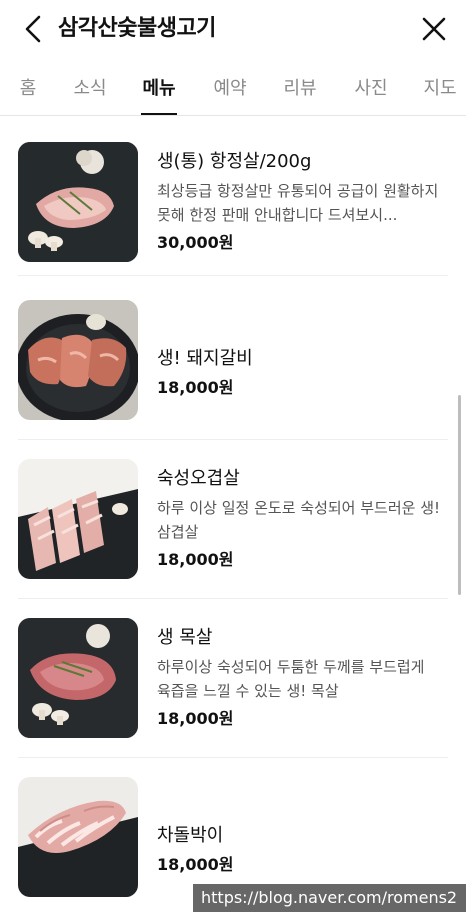 The height and width of the screenshot is (916, 466). I want to click on back-button, so click(33, 29).